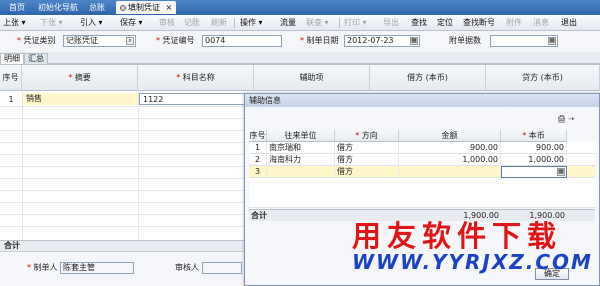 The height and width of the screenshot is (286, 600). Describe the element at coordinates (99, 41) in the screenshot. I see `voucher-type-field: 记账凭证 ⌕` at that location.